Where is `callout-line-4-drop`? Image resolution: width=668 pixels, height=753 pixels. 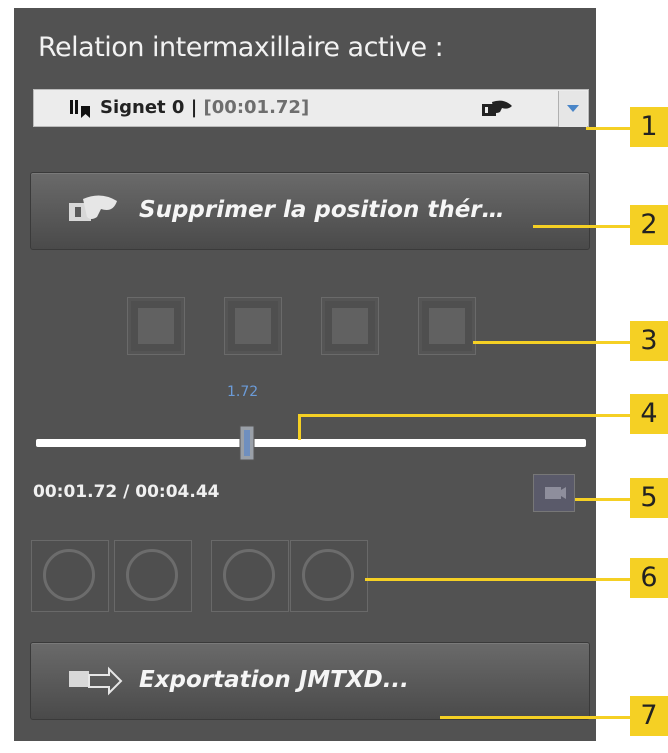
callout-line-4-drop is located at coordinates (299, 427).